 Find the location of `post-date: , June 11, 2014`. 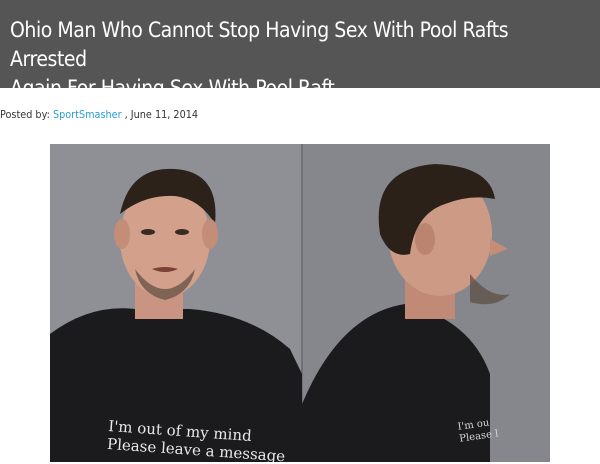

post-date: , June 11, 2014 is located at coordinates (161, 114).